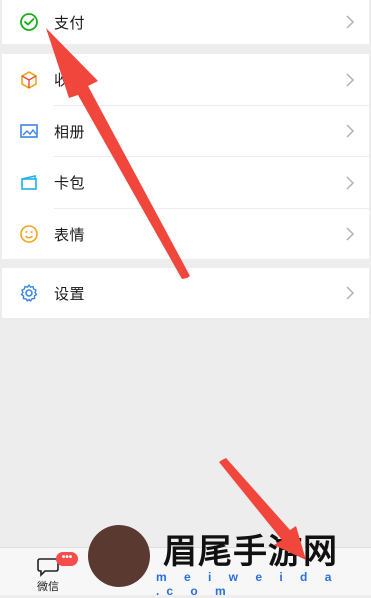 This screenshot has height=598, width=371. What do you see at coordinates (29, 183) in the screenshot?
I see `card-wallet-icon` at bounding box center [29, 183].